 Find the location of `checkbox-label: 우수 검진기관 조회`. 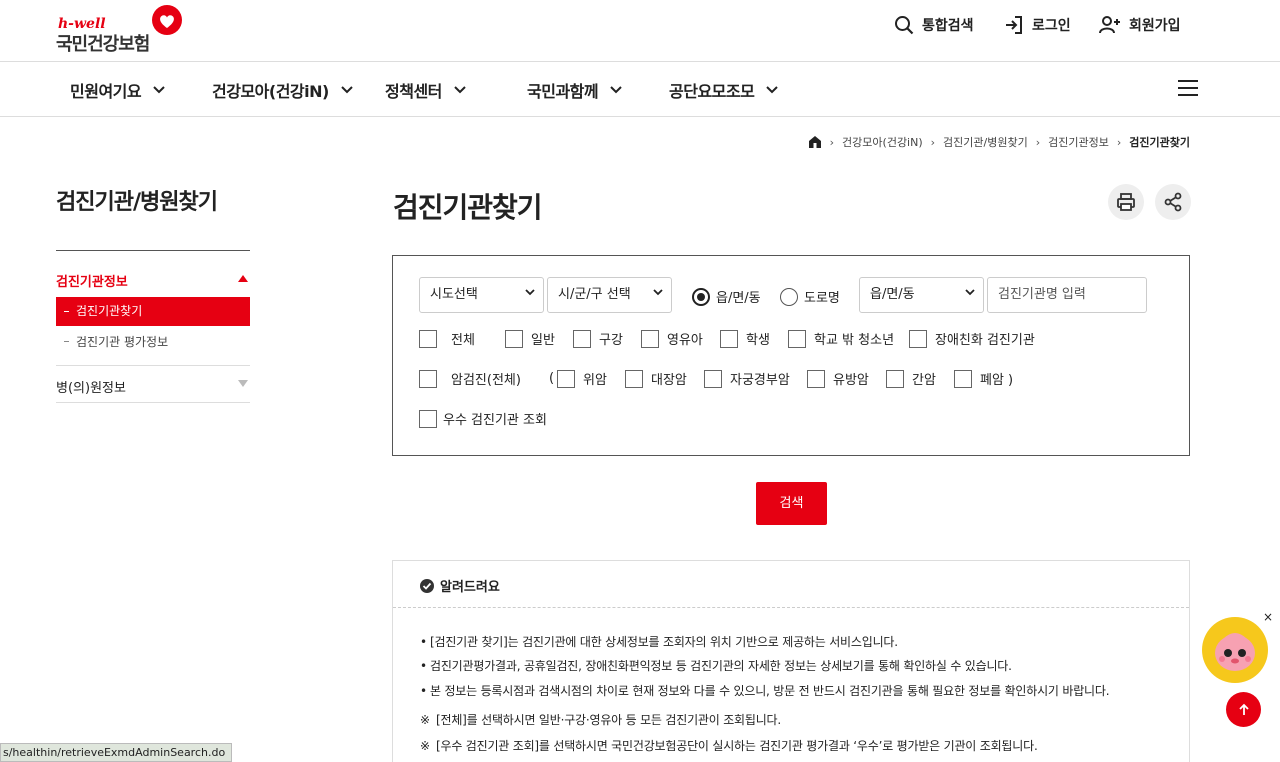

checkbox-label: 우수 검진기관 조회 is located at coordinates (495, 420).